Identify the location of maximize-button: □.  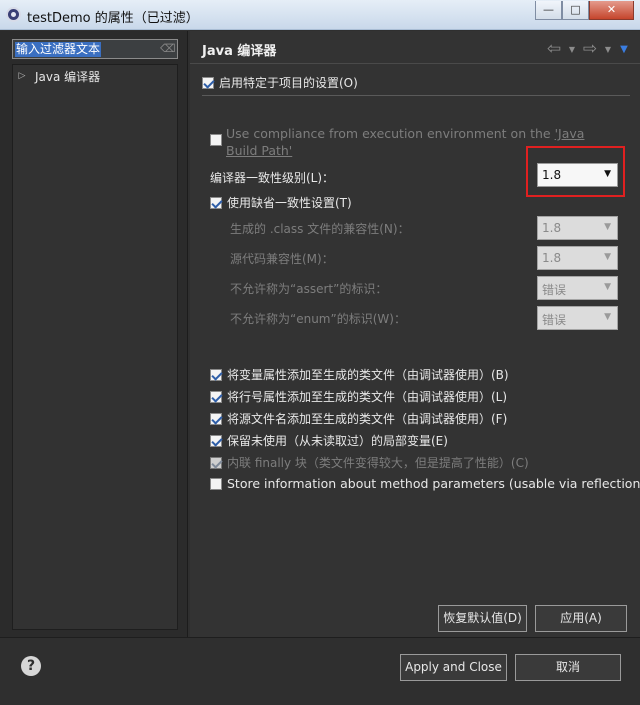
(575, 10).